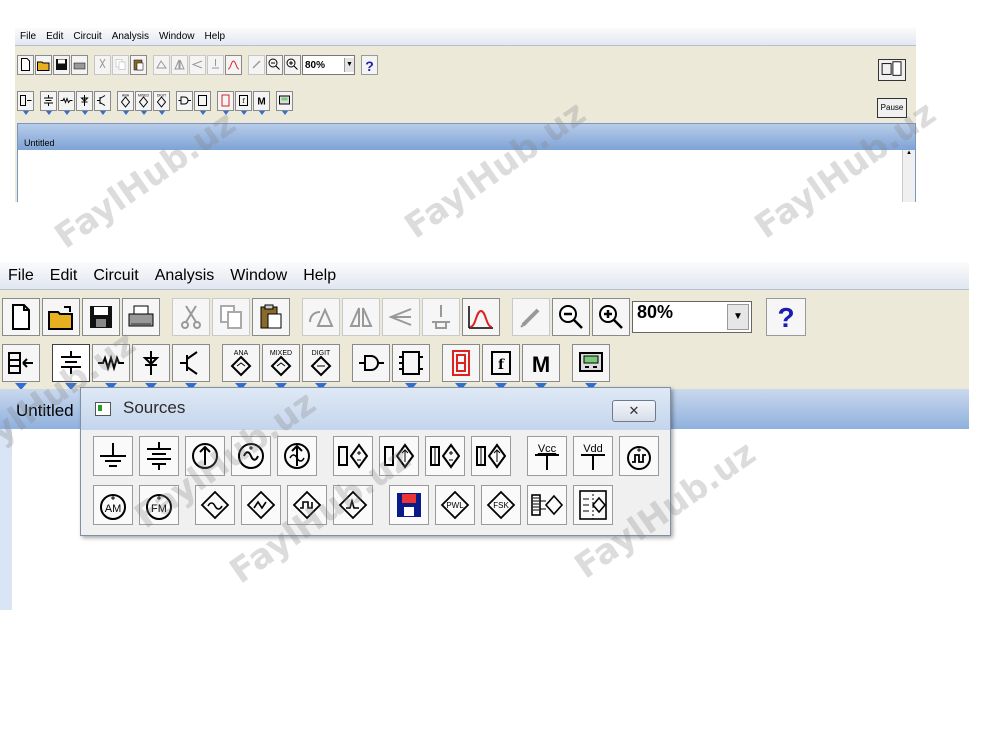  What do you see at coordinates (501, 505) in the screenshot?
I see `fsk-source-button: FSK` at bounding box center [501, 505].